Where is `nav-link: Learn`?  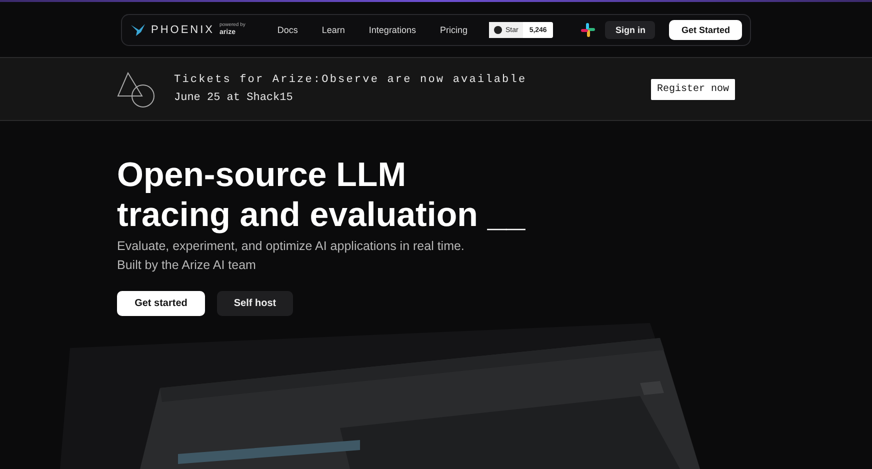
nav-link: Learn is located at coordinates (333, 30).